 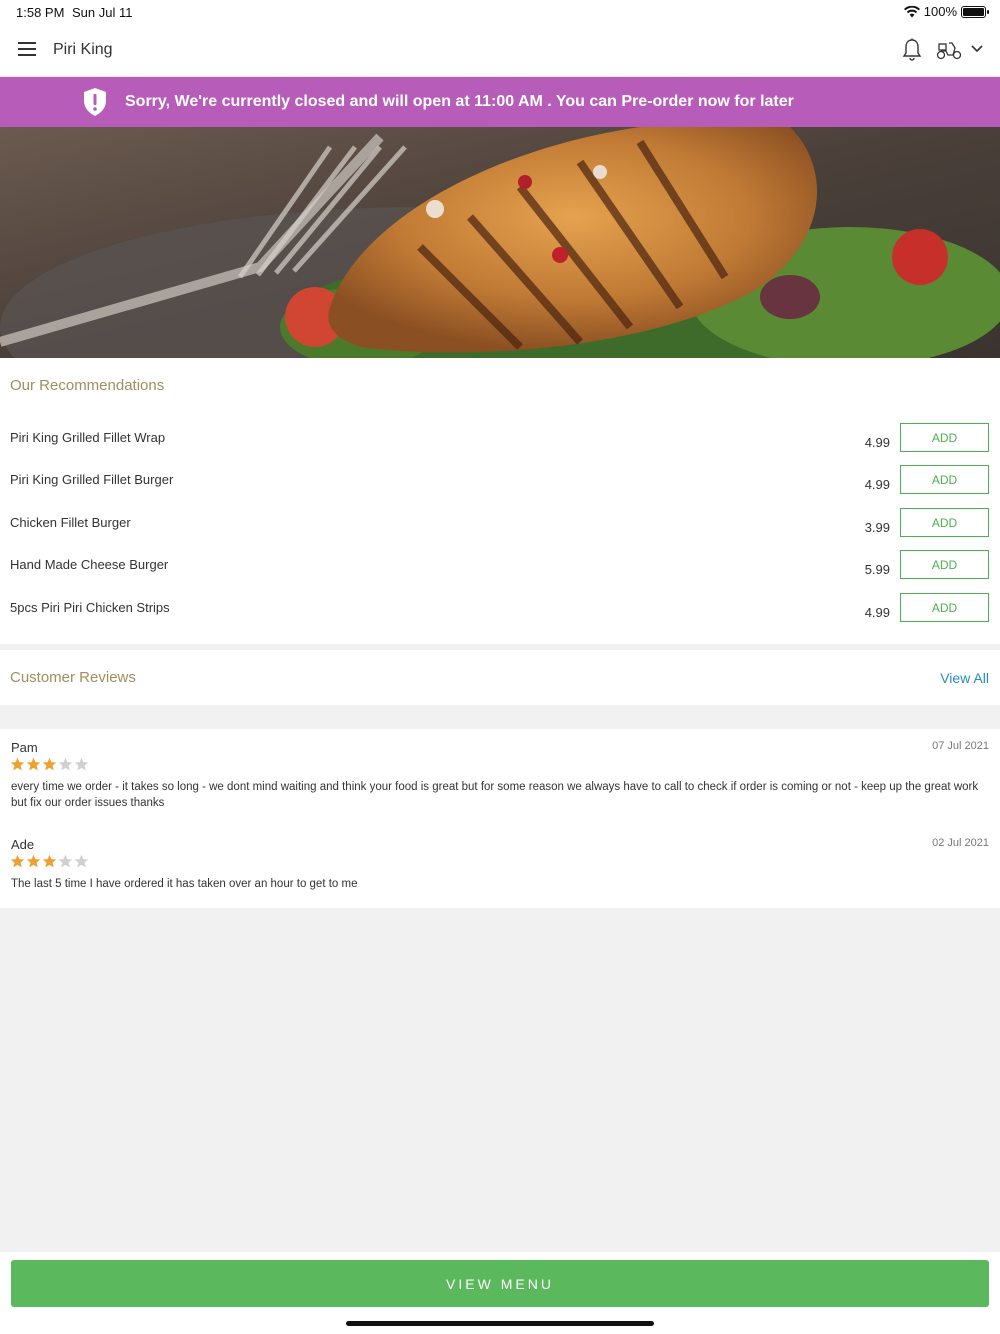 I want to click on bell-icon, so click(x=912, y=50).